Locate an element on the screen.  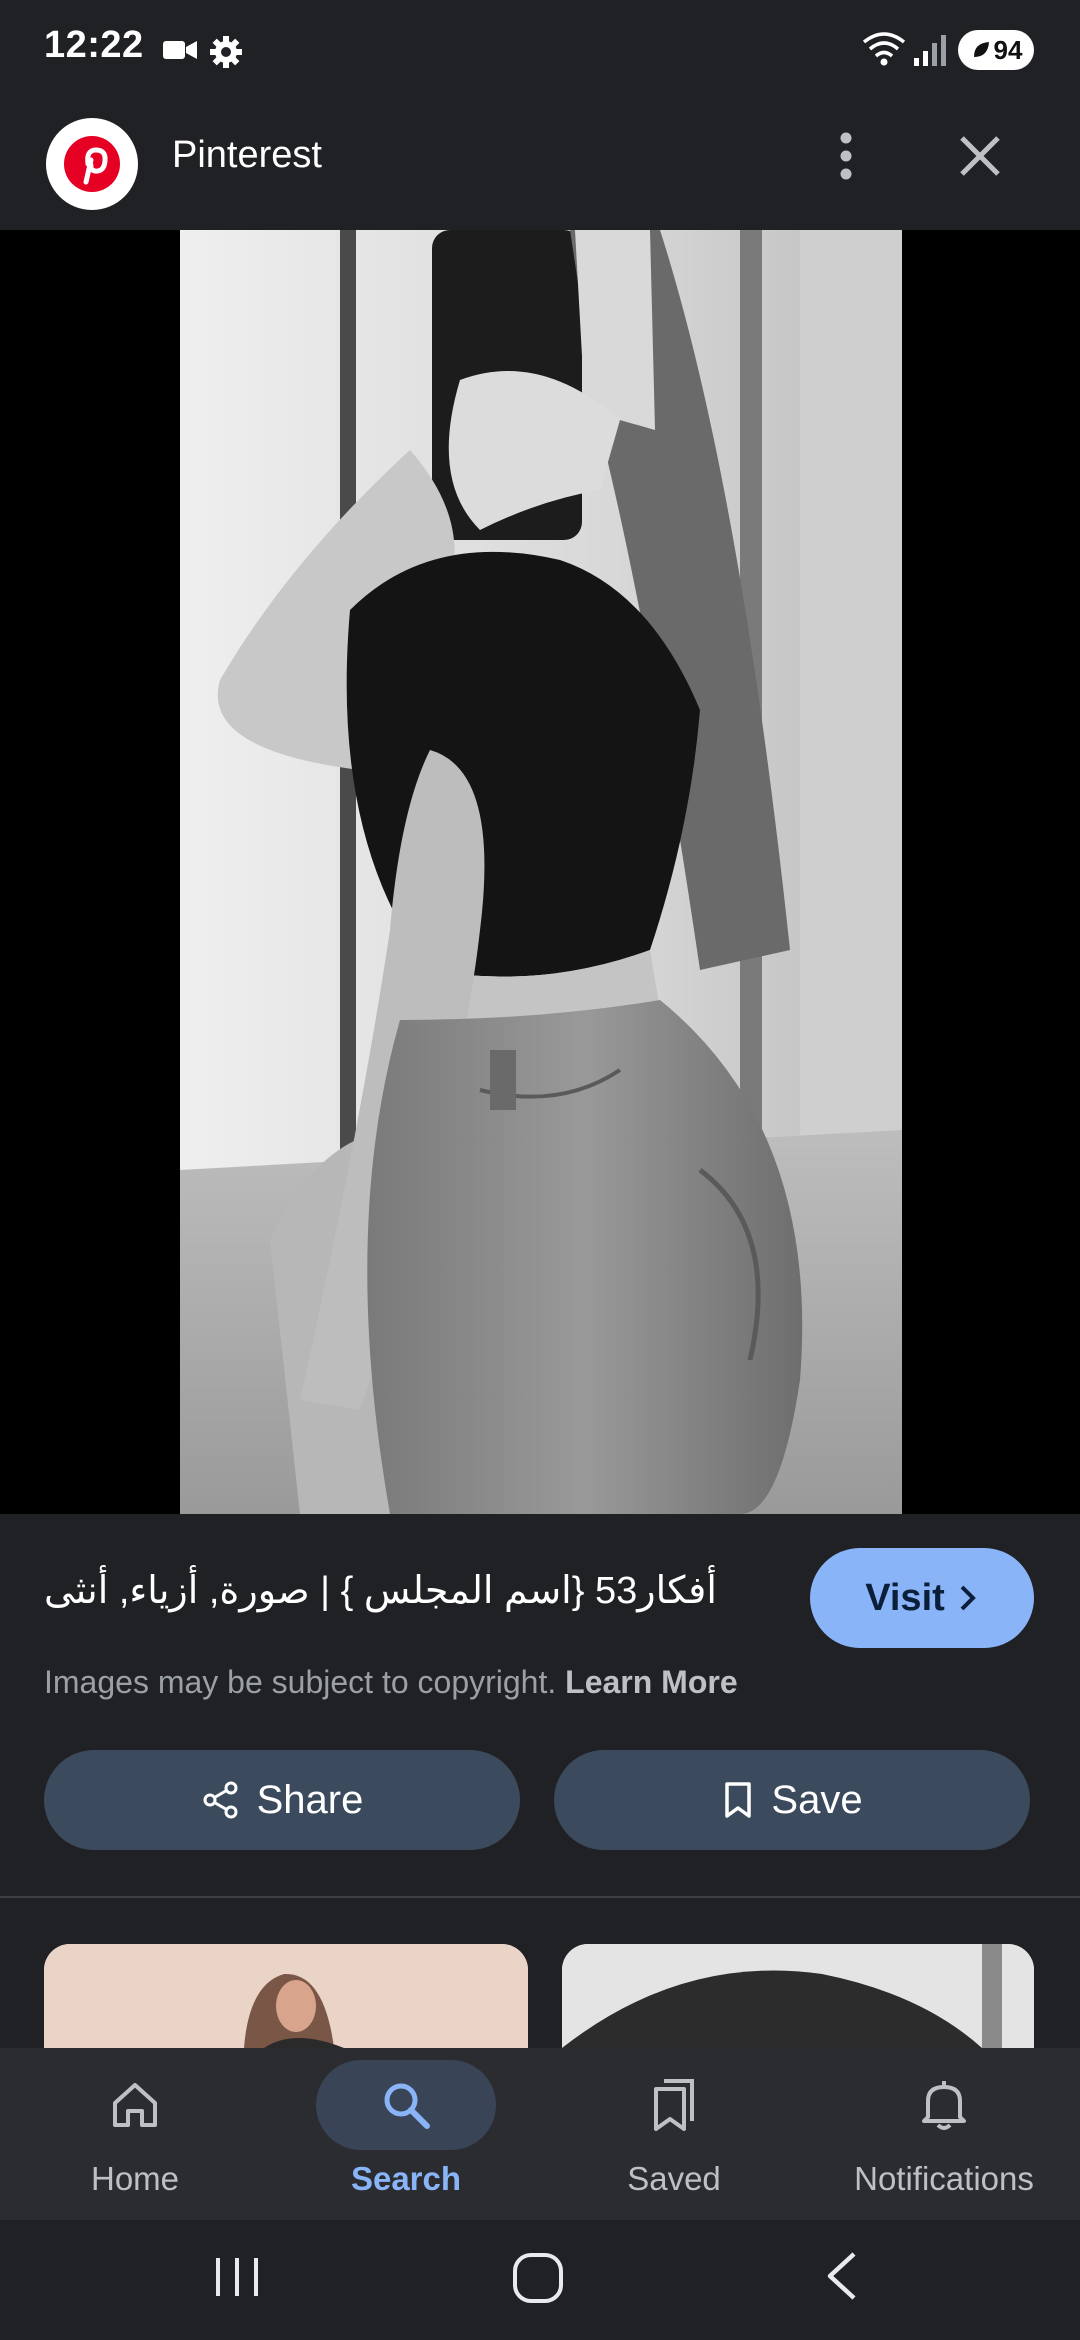
source-name: Pinterest is located at coordinates (247, 155).